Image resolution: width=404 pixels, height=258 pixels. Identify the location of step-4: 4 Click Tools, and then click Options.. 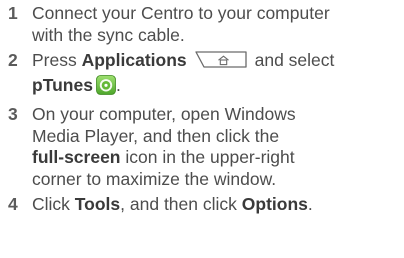
(204, 205).